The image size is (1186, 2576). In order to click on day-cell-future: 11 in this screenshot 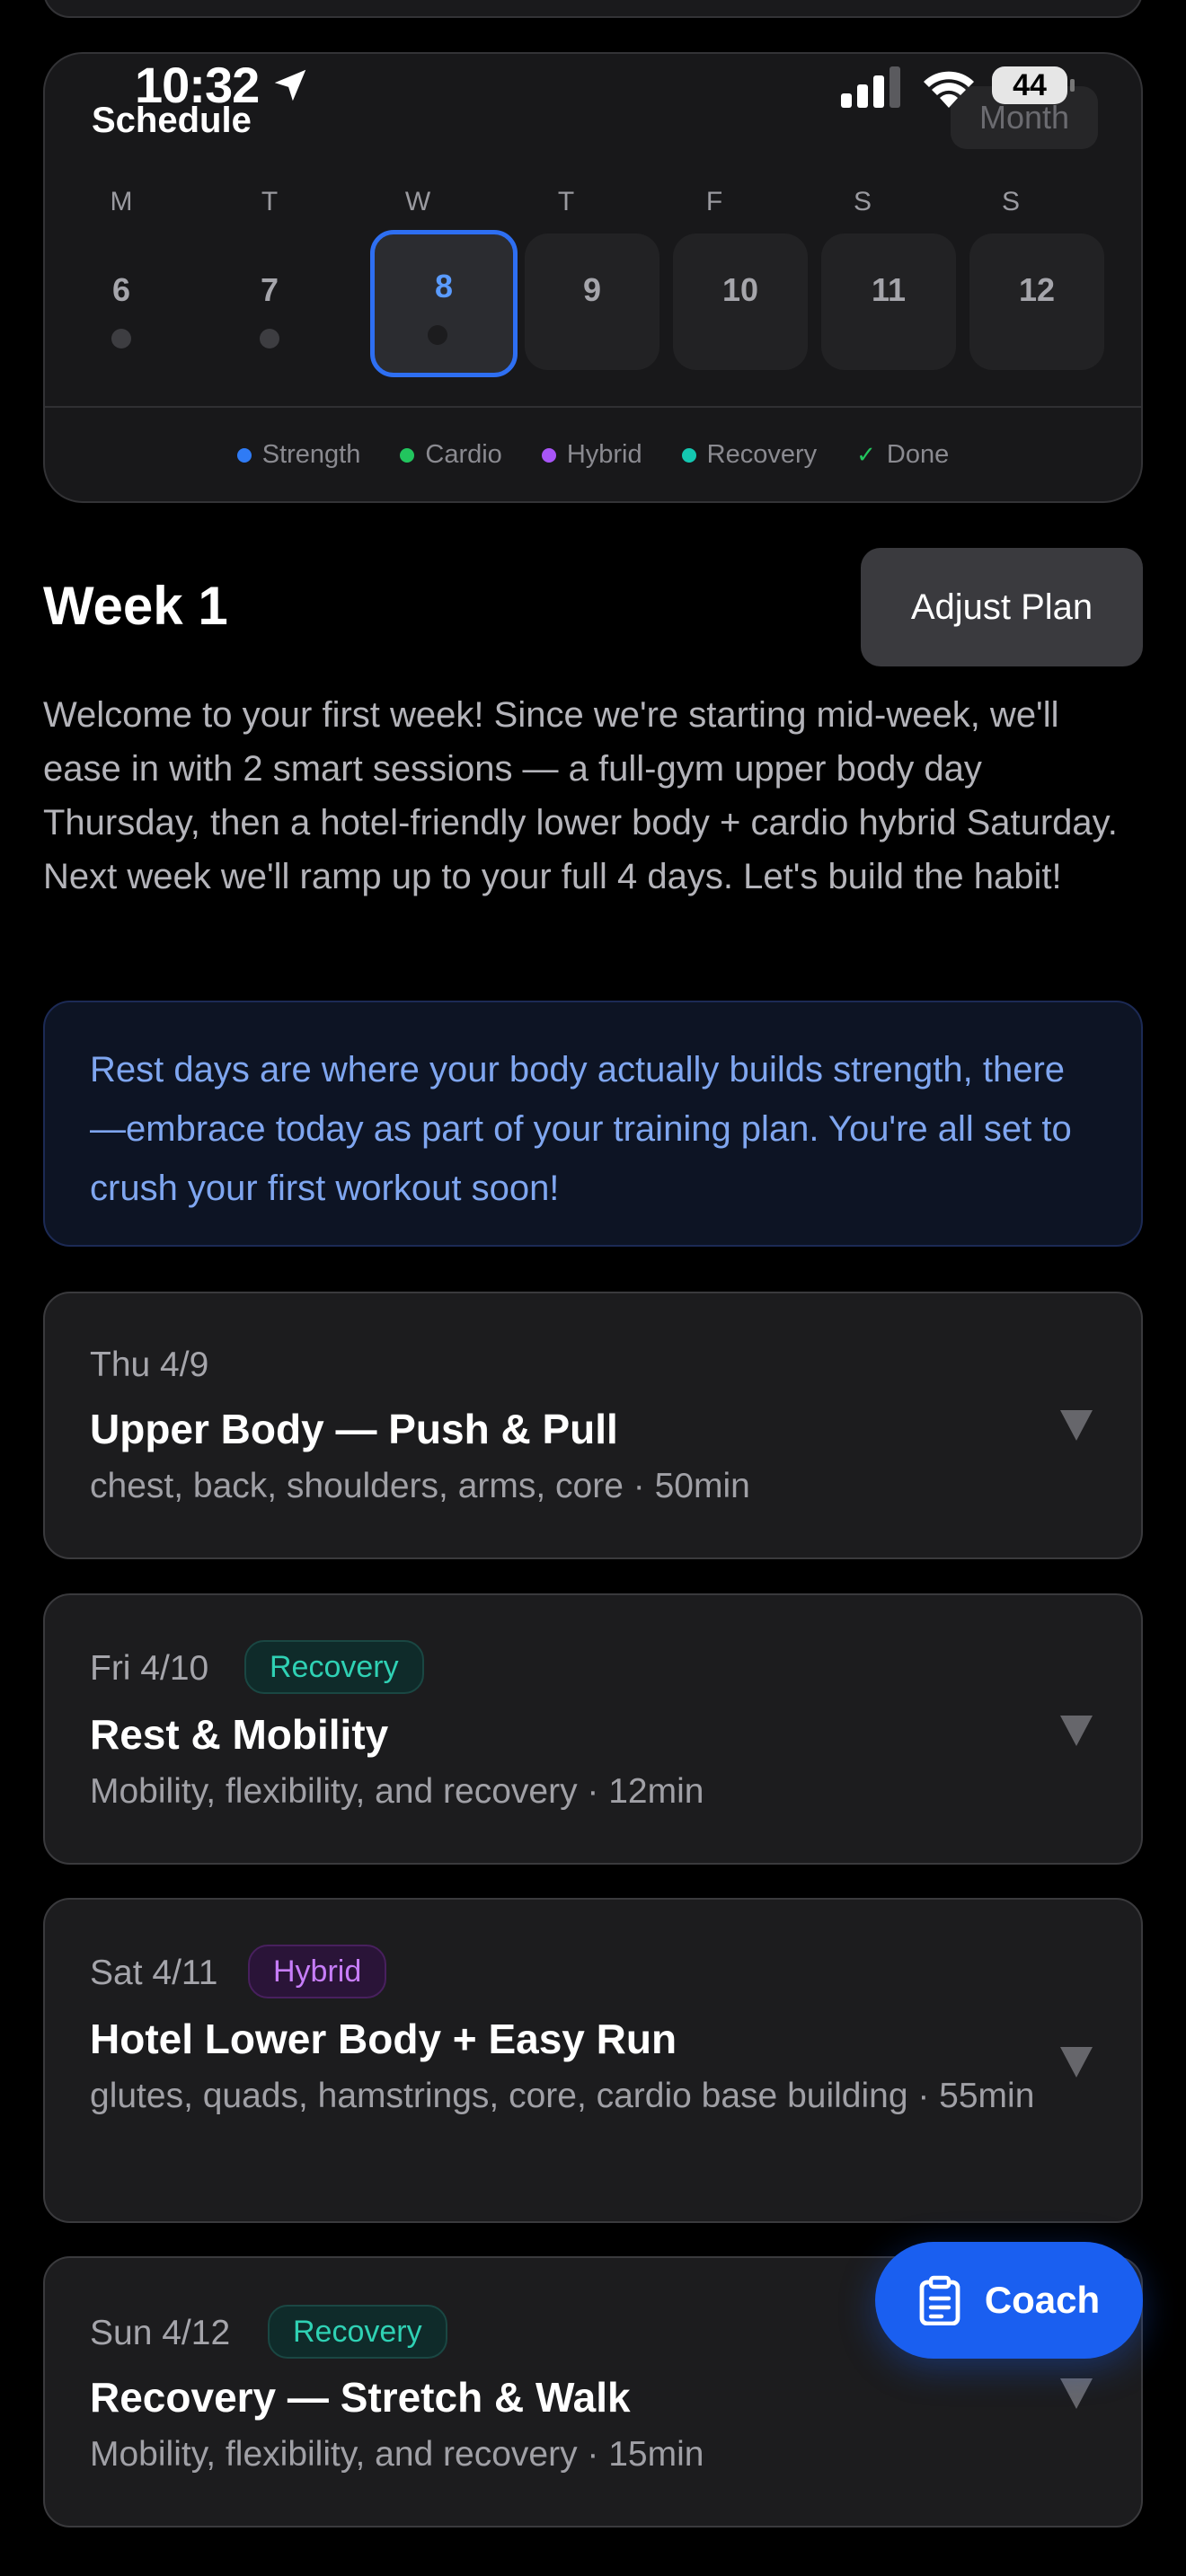, I will do `click(888, 302)`.